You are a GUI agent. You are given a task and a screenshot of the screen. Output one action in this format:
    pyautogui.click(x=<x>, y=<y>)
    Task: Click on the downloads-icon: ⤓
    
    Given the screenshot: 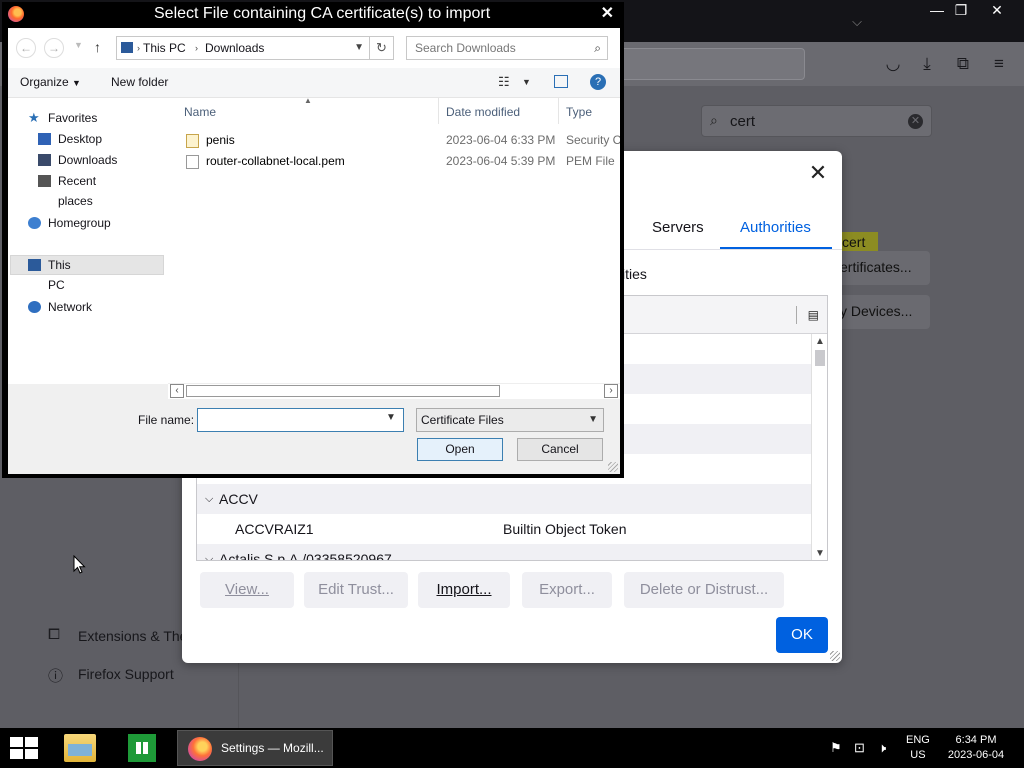 What is the action you would take?
    pyautogui.click(x=927, y=64)
    